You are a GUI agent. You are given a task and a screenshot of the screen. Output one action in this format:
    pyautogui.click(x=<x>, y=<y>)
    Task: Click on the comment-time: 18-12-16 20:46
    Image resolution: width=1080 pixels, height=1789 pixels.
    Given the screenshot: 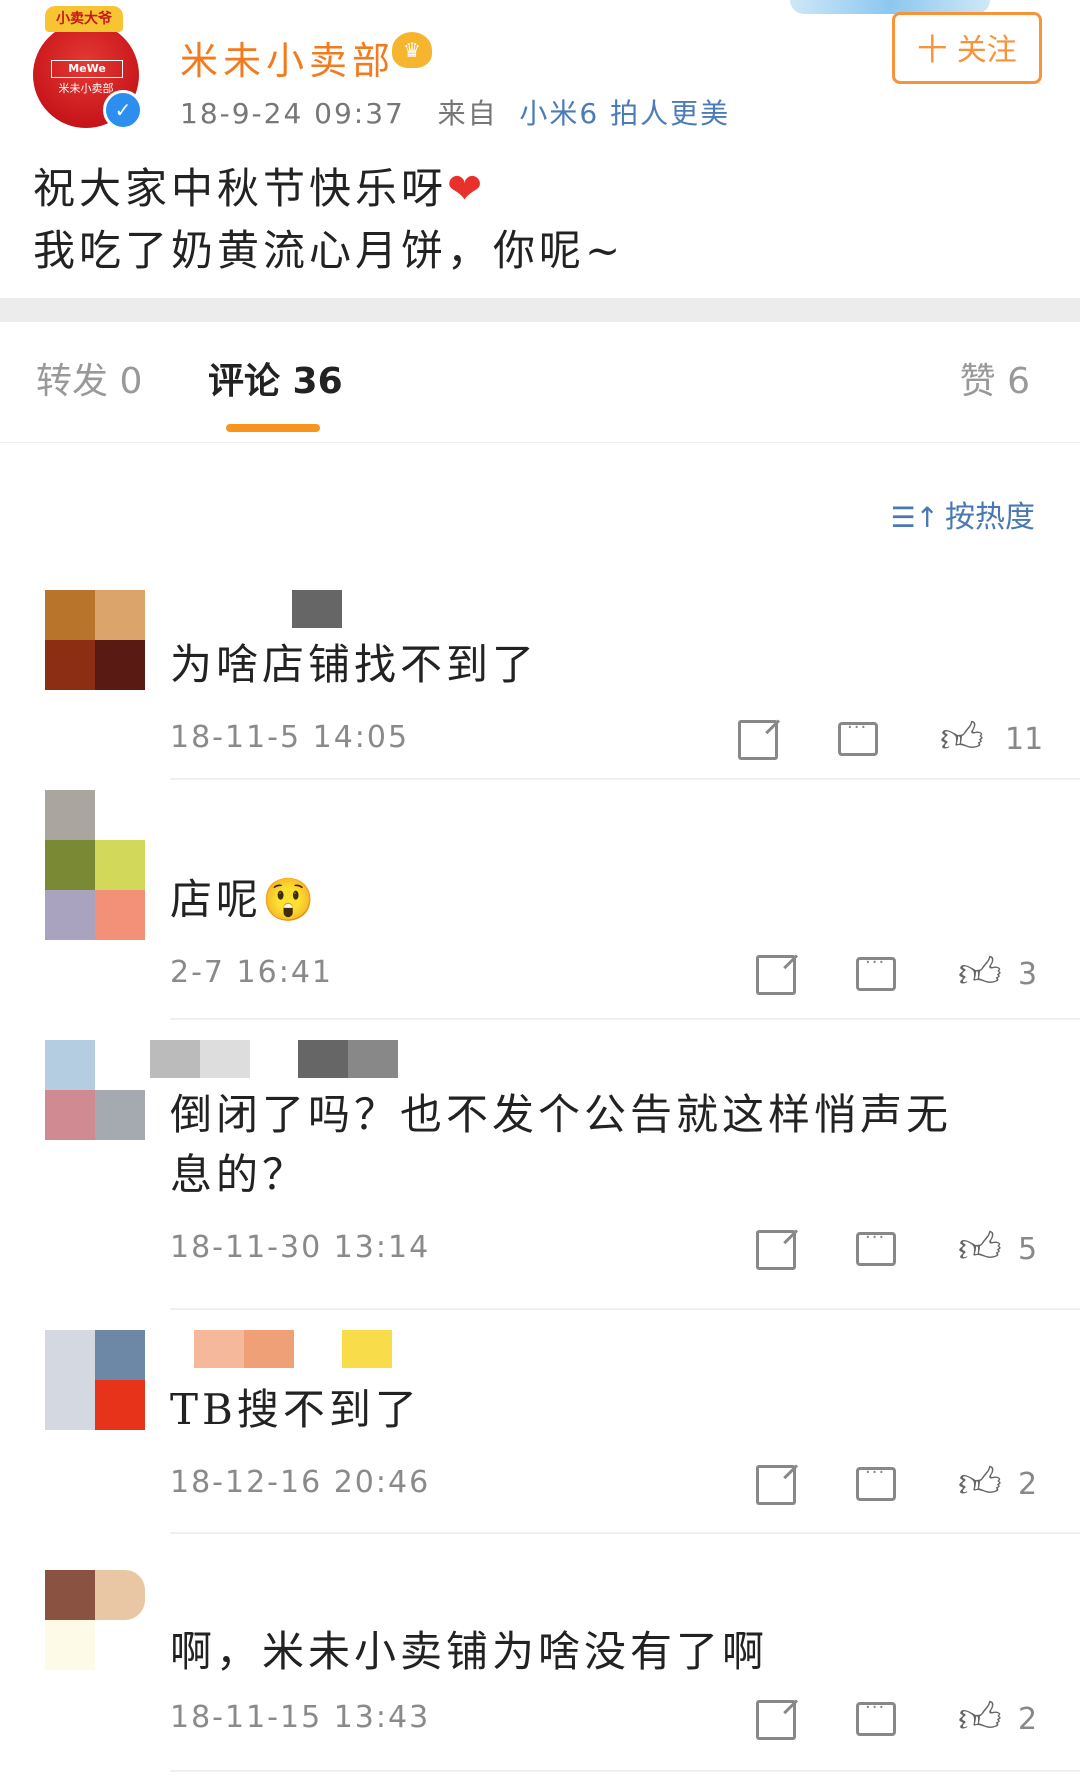 What is the action you would take?
    pyautogui.click(x=300, y=1482)
    